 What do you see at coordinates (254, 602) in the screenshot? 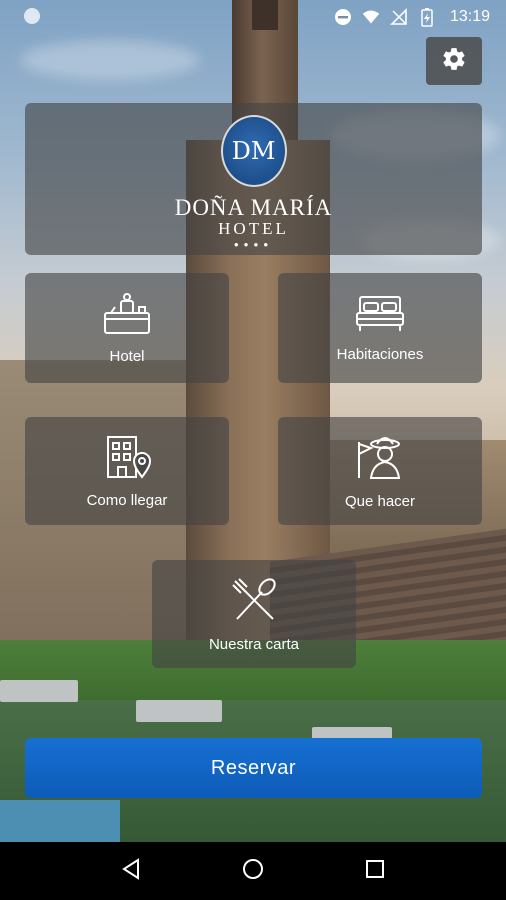
I see `fork-spoon-icon` at bounding box center [254, 602].